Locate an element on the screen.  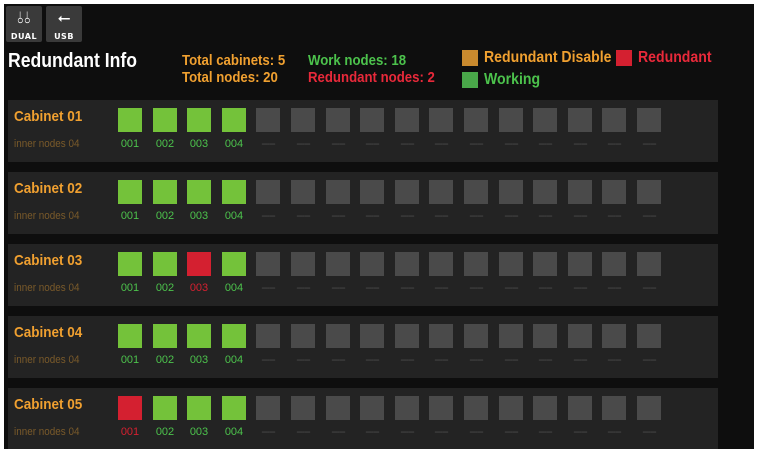
legend-label-redundant: Redundant is located at coordinates (675, 57).